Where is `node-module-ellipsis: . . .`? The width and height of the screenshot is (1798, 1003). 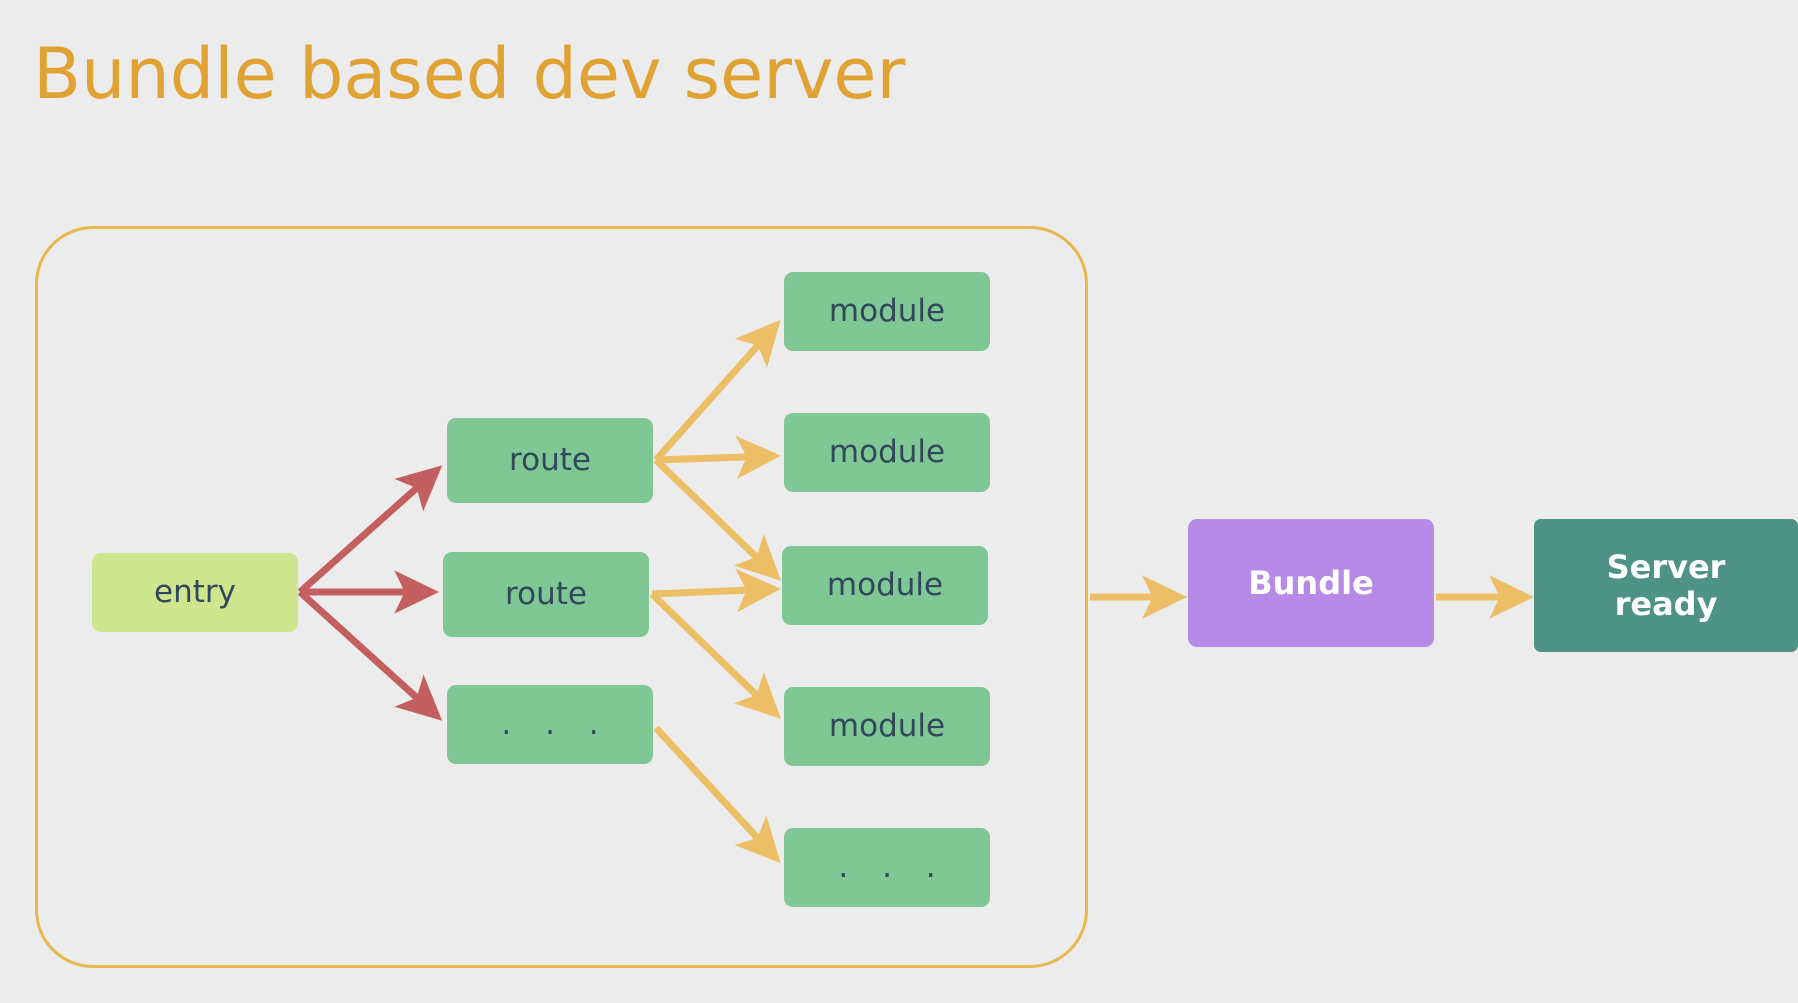 node-module-ellipsis: . . . is located at coordinates (887, 867).